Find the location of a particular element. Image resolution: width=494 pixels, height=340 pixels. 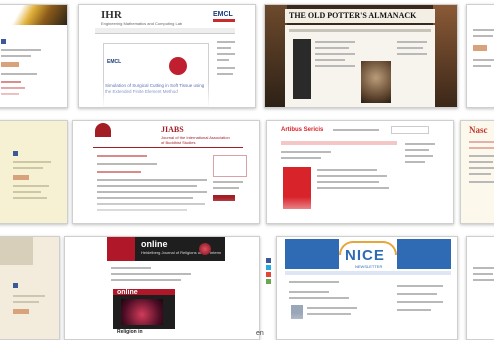

artibus-nav is located at coordinates (339, 143).